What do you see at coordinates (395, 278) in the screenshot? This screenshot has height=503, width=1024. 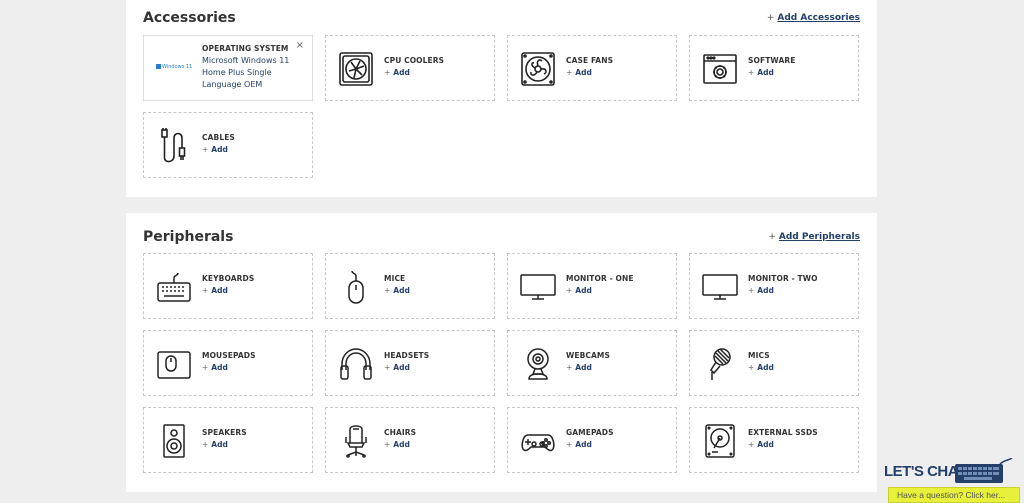 I see `card-label: MICE` at bounding box center [395, 278].